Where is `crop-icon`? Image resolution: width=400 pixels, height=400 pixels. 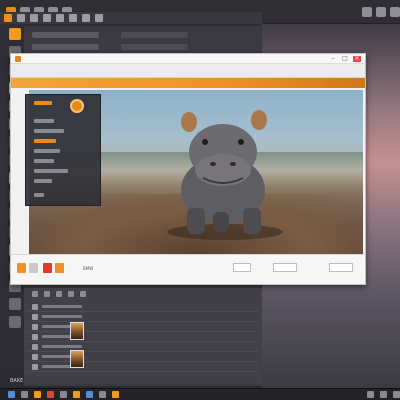 crop-icon is located at coordinates (73, 18).